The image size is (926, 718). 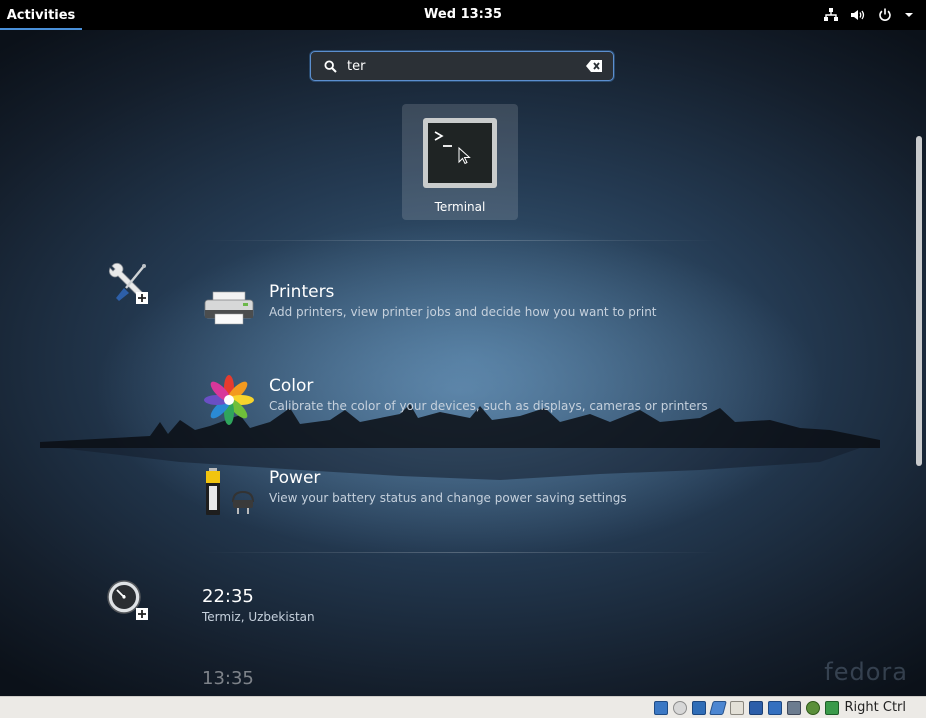 What do you see at coordinates (258, 605) in the screenshot?
I see `clock-result: 22:35 Termiz, Uzbekistan` at bounding box center [258, 605].